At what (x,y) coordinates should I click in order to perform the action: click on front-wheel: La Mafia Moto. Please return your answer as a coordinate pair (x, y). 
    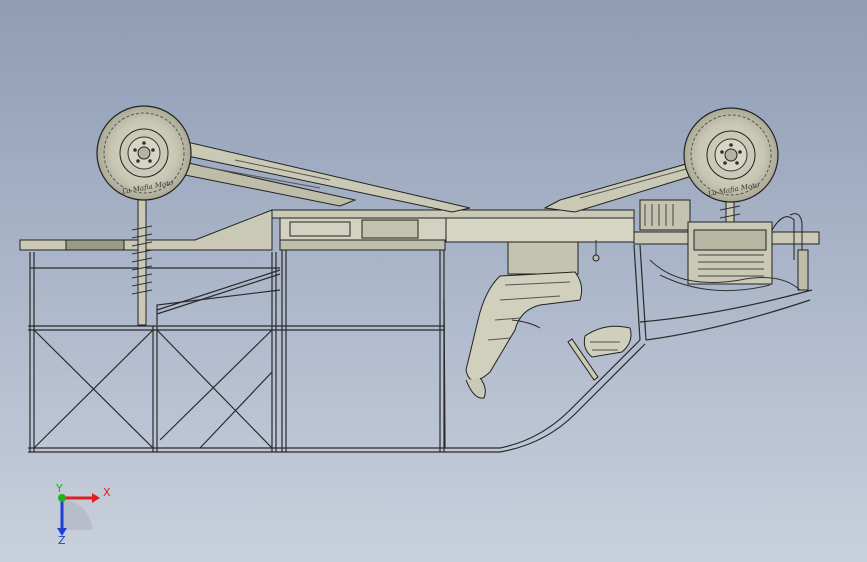
    Looking at the image, I should click on (144, 153).